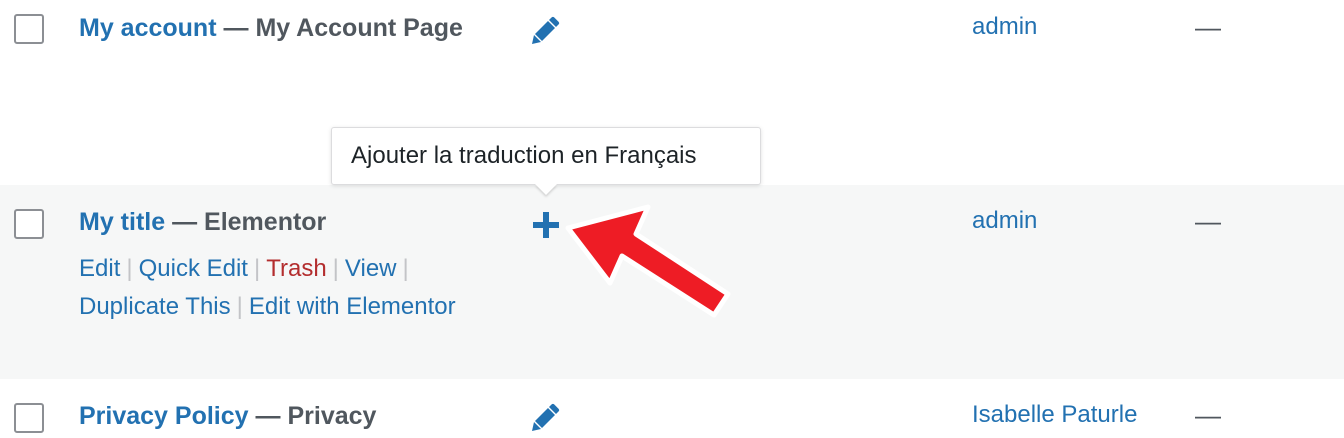  I want to click on view-link: View, so click(371, 268).